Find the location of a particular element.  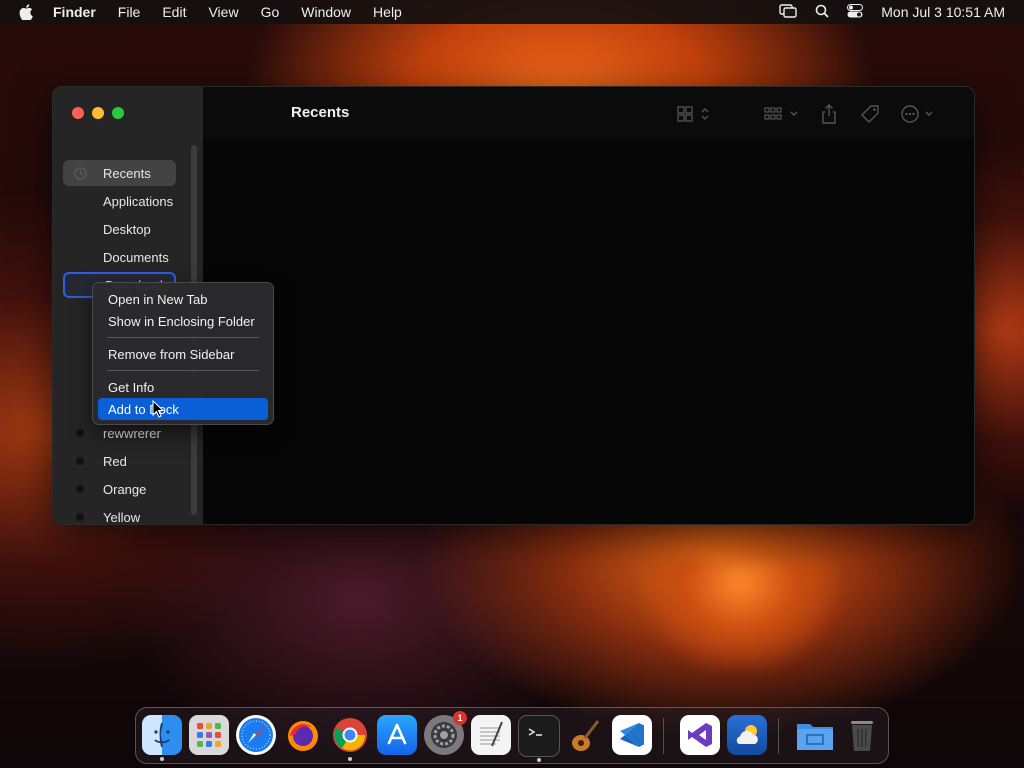

menu-item-get-info: Get Info is located at coordinates (183, 387).